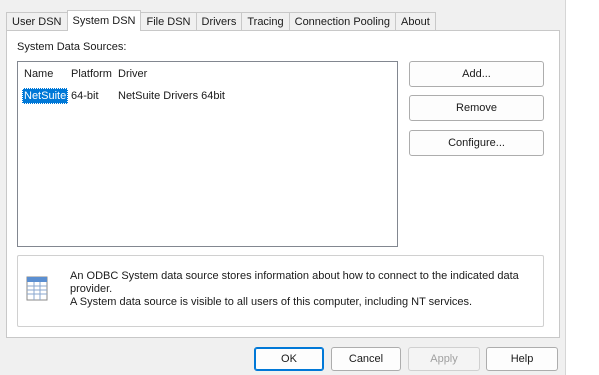 This screenshot has height=375, width=599. What do you see at coordinates (476, 108) in the screenshot?
I see `remove-button: Remove` at bounding box center [476, 108].